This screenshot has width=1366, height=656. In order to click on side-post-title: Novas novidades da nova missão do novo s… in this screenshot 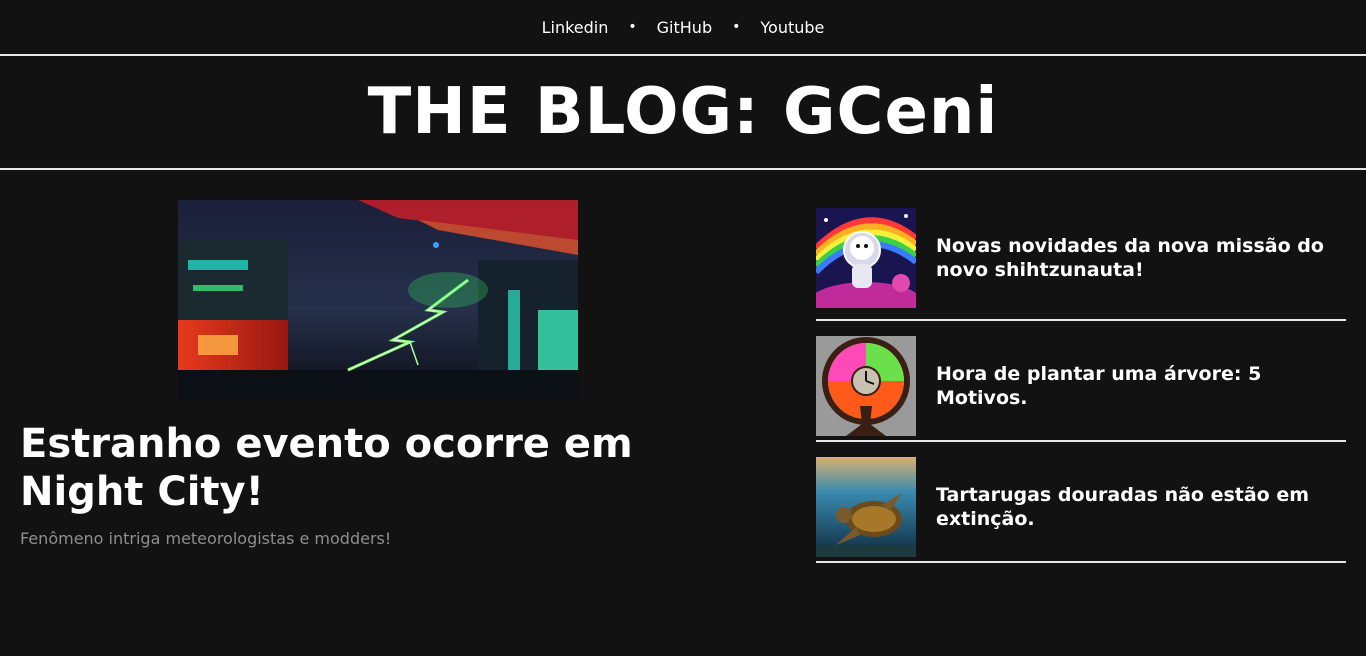, I will do `click(1141, 258)`.